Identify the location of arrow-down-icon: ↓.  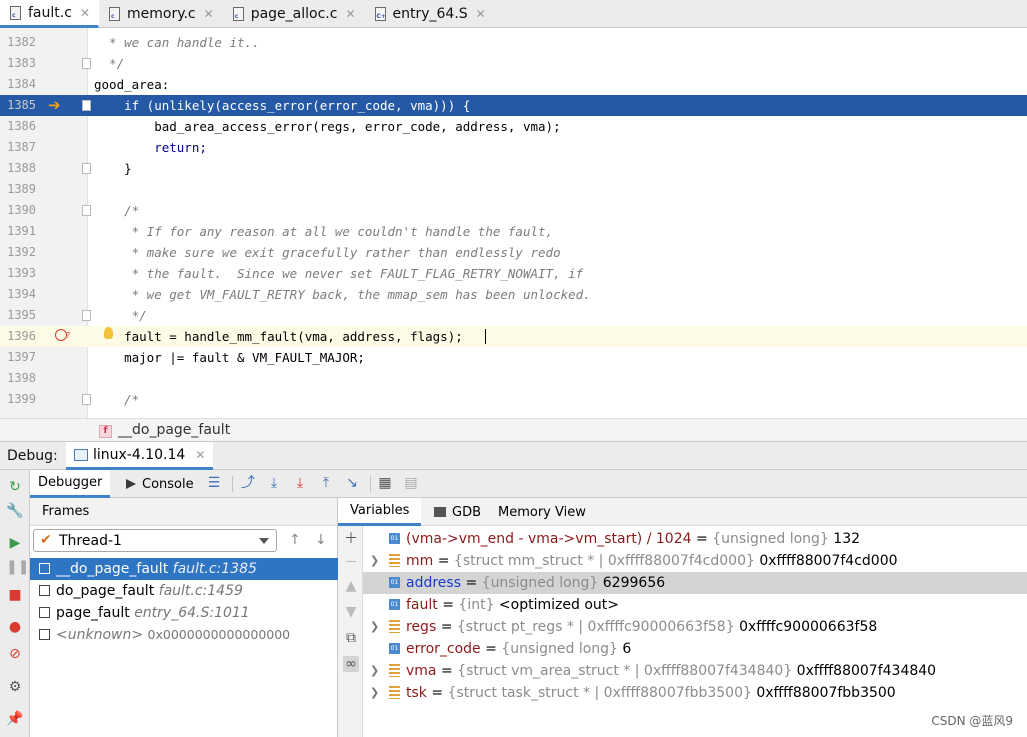
(321, 540).